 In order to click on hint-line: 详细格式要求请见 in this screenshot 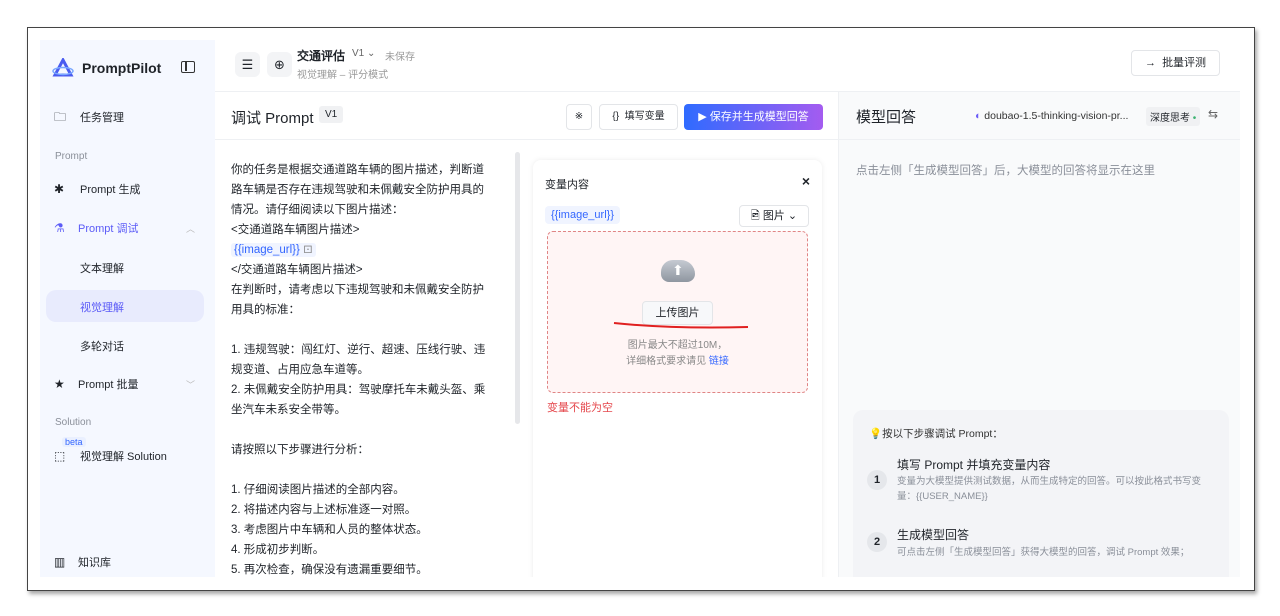, I will do `click(666, 361)`.